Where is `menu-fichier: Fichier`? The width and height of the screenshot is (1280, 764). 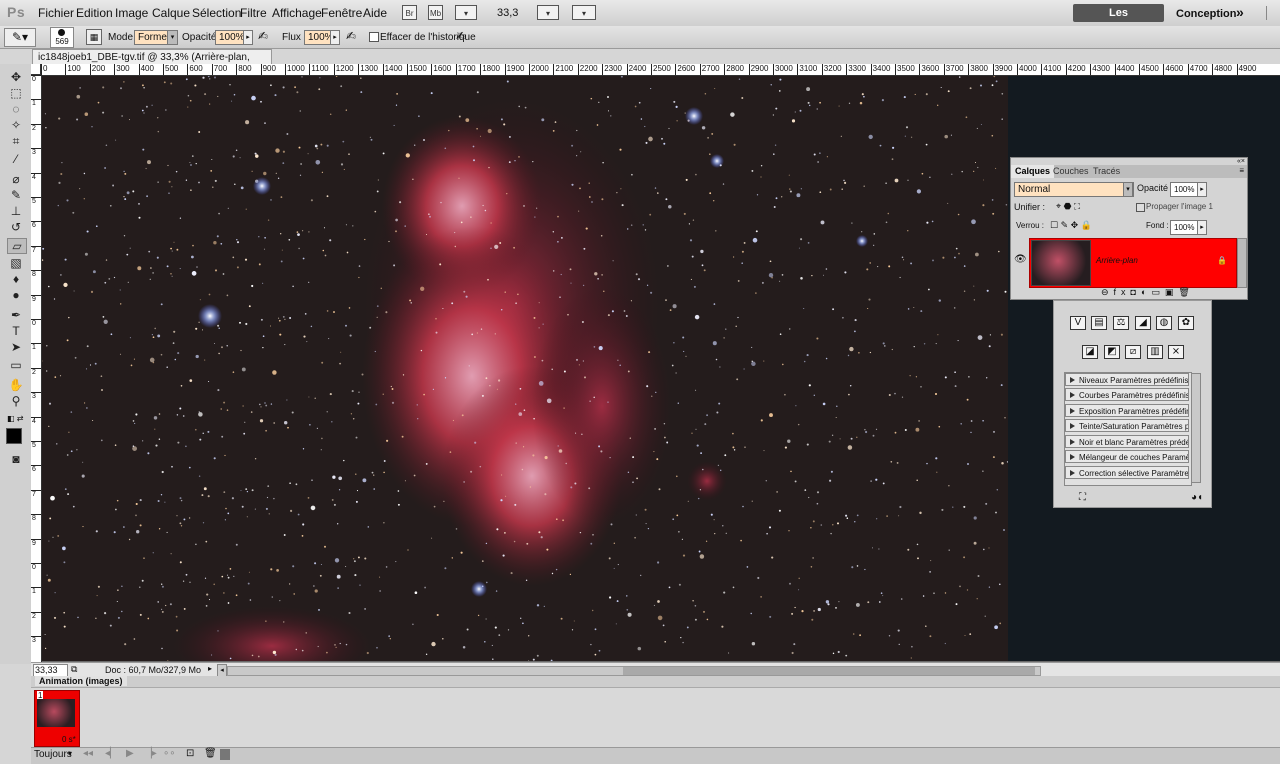 menu-fichier: Fichier is located at coordinates (56, 13).